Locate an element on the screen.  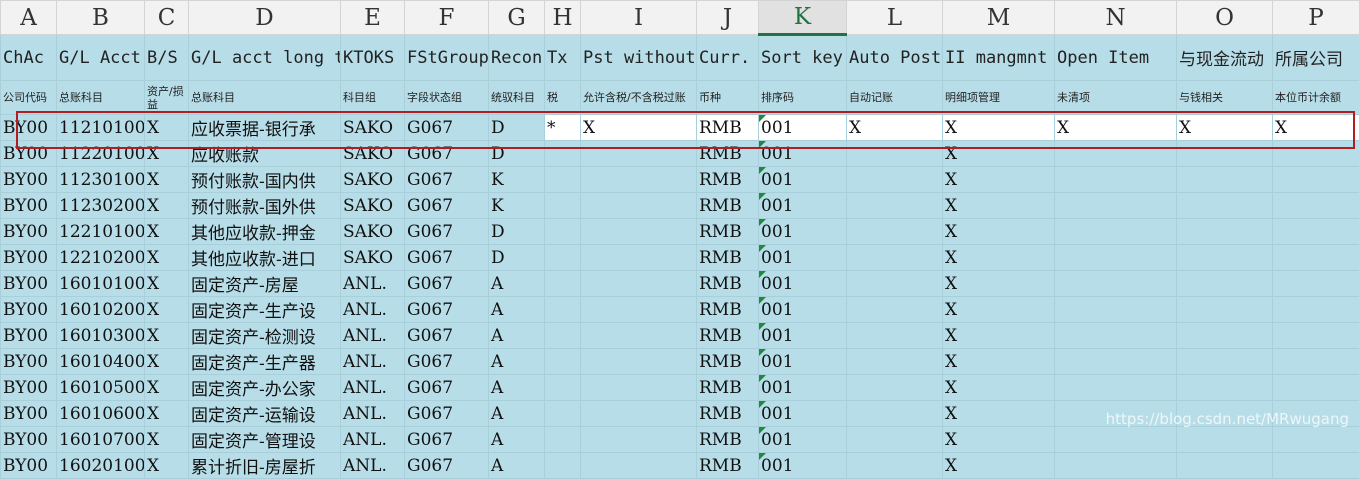
description-header-cell-N: 未清项 is located at coordinates (1116, 98).